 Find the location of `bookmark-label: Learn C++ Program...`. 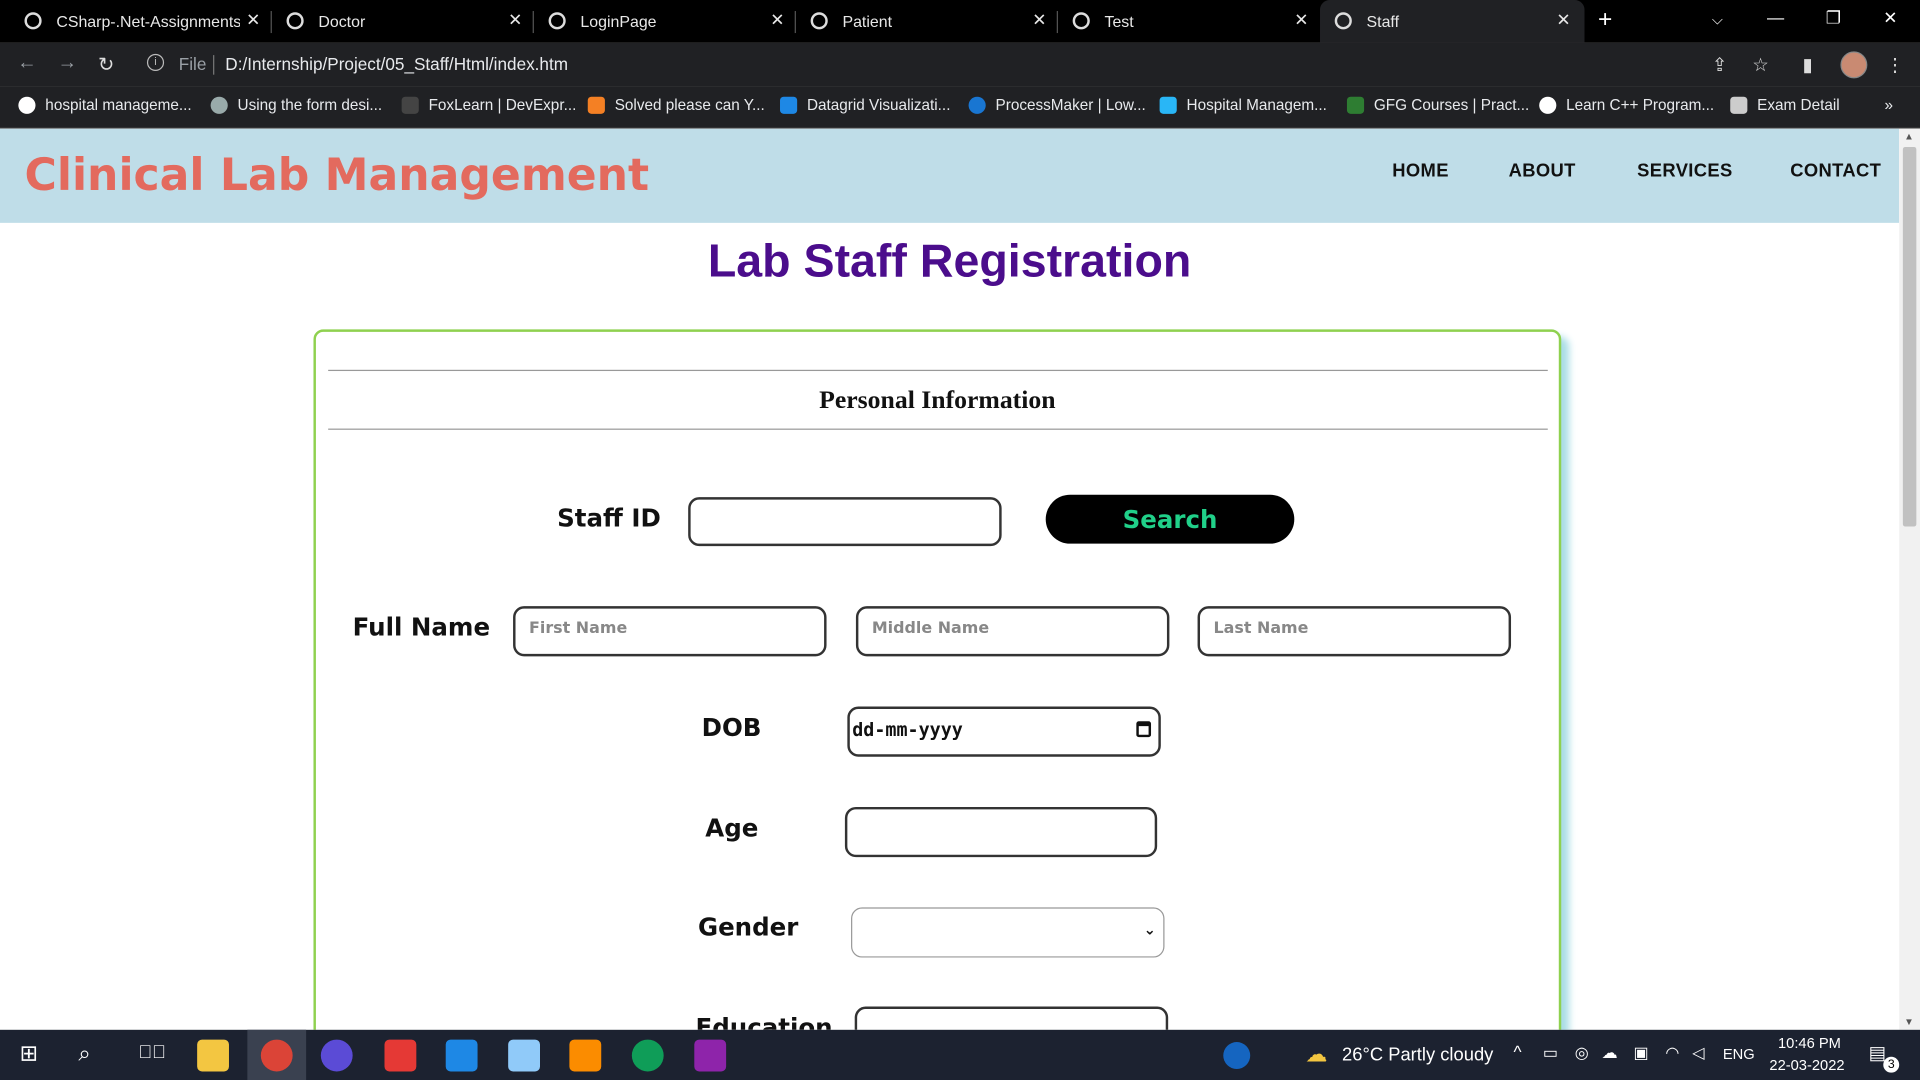

bookmark-label: Learn C++ Program... is located at coordinates (1640, 105).